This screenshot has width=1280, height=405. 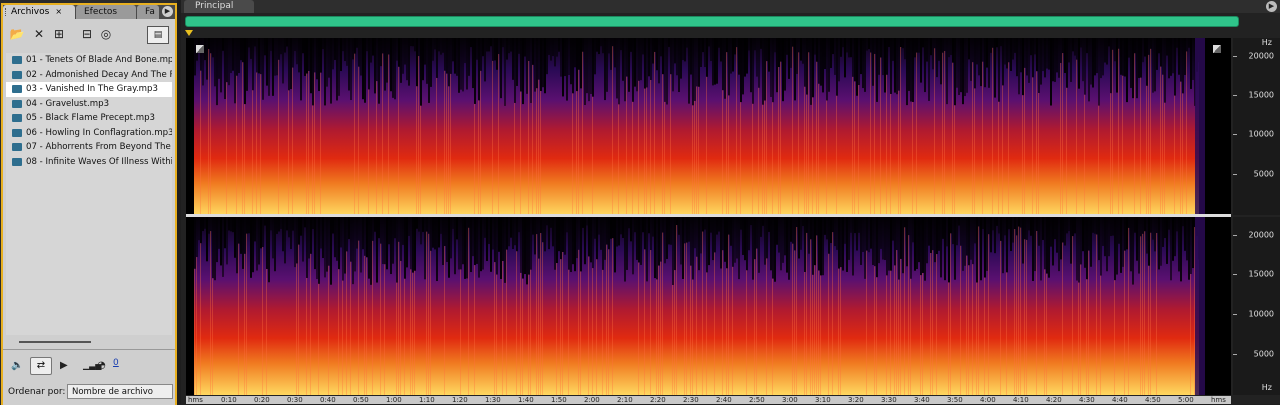 I want to click on volume-value: 0, so click(x=116, y=363).